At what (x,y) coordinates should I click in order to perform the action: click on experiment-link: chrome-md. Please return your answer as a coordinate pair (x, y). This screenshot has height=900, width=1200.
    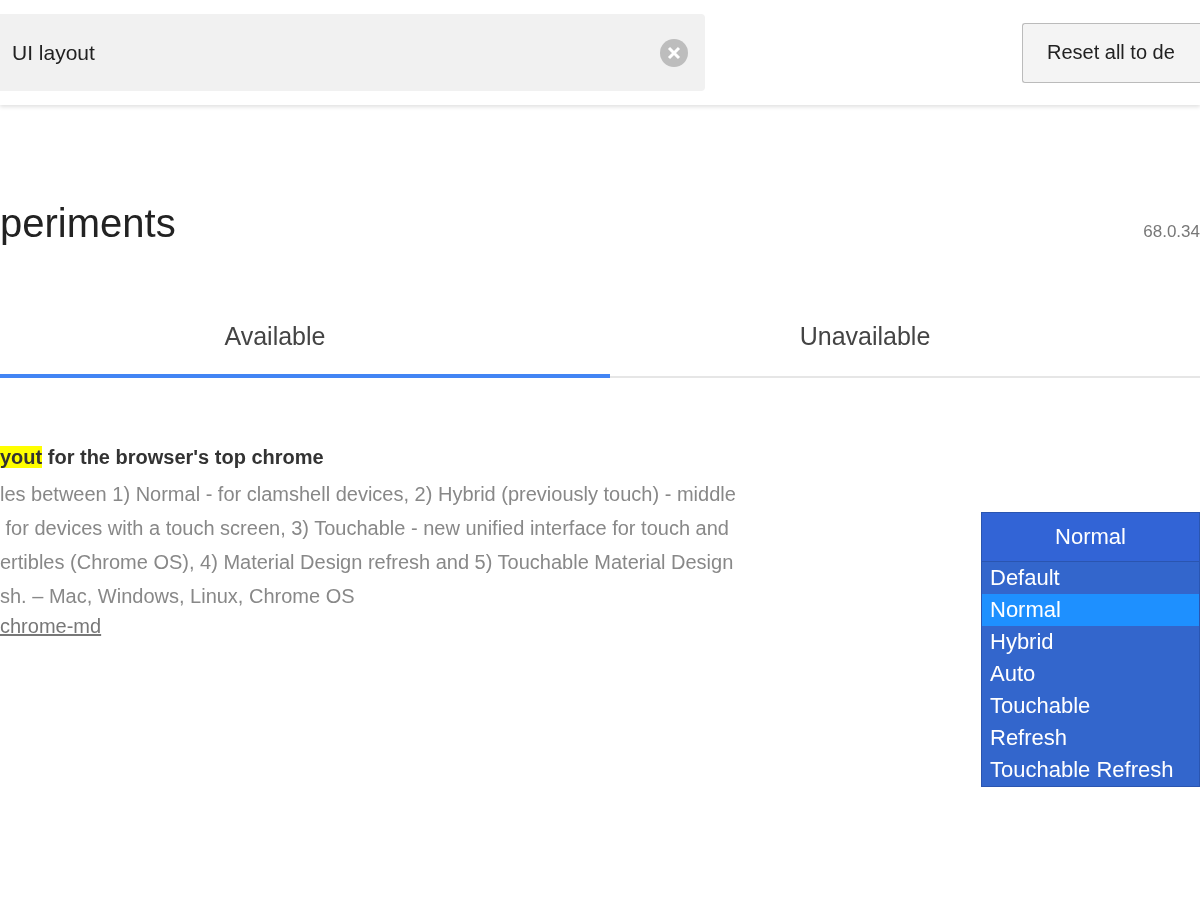
    Looking at the image, I should click on (51, 626).